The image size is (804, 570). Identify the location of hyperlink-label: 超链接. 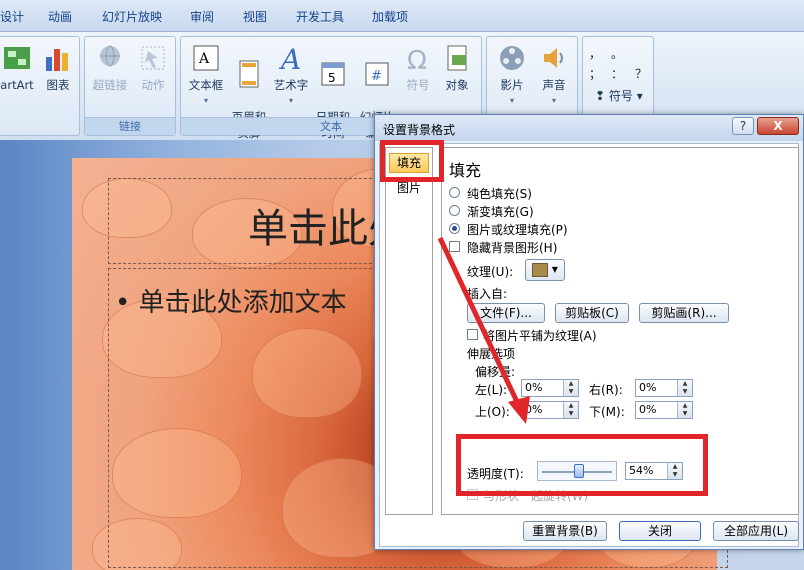
(110, 85).